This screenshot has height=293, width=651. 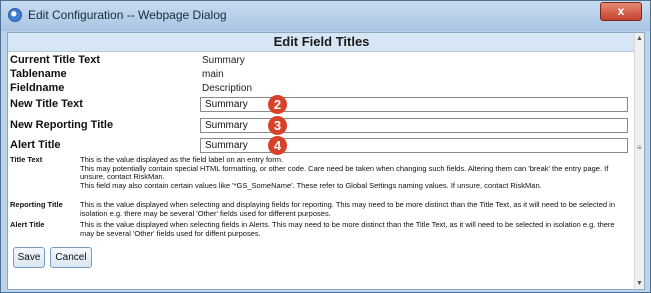 What do you see at coordinates (62, 125) in the screenshot?
I see `new-reporting-title-label: New Reporting Title` at bounding box center [62, 125].